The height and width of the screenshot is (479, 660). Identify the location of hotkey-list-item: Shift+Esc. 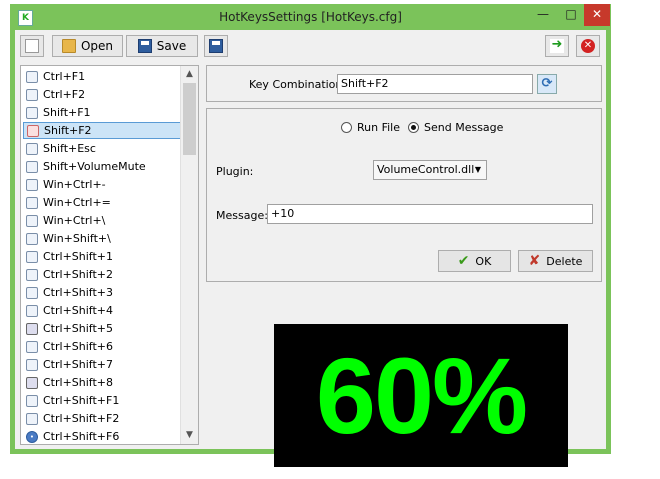
(102, 148).